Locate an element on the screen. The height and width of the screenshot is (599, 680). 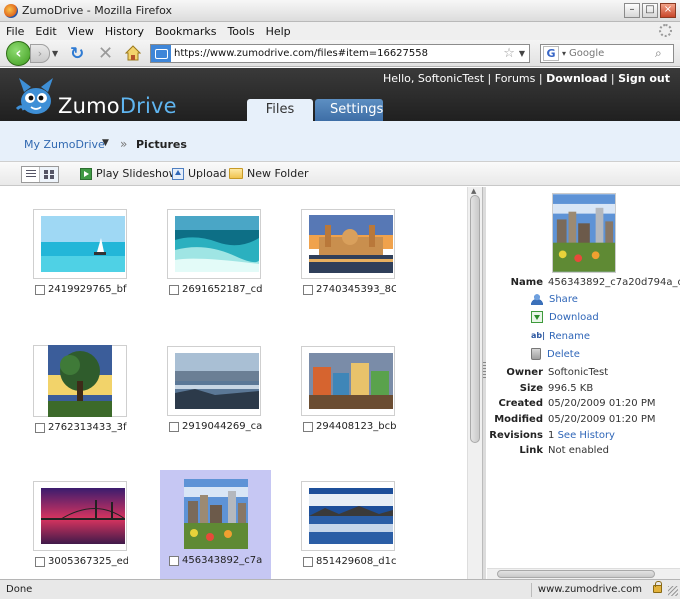
search-input is located at coordinates (611, 53).